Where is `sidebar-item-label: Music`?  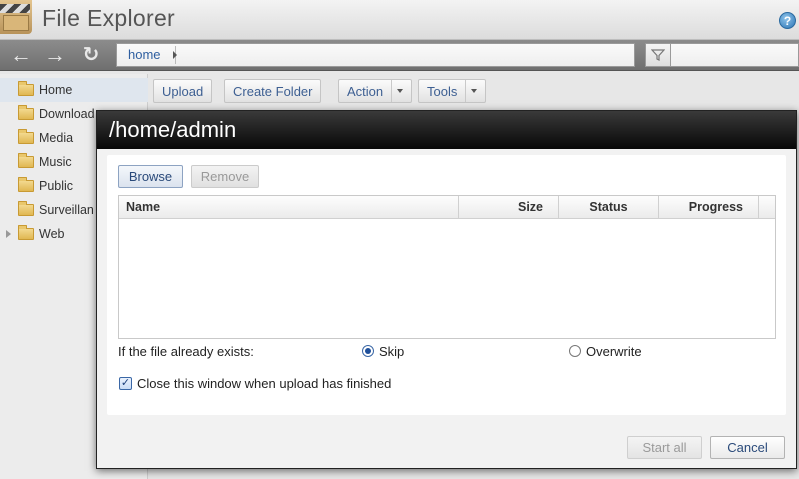 sidebar-item-label: Music is located at coordinates (55, 162).